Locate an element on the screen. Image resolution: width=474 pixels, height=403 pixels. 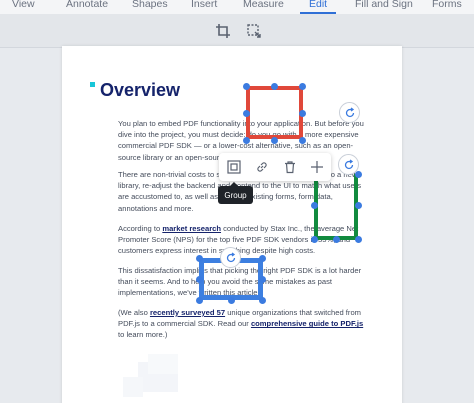
group-button is located at coordinates (234, 167).